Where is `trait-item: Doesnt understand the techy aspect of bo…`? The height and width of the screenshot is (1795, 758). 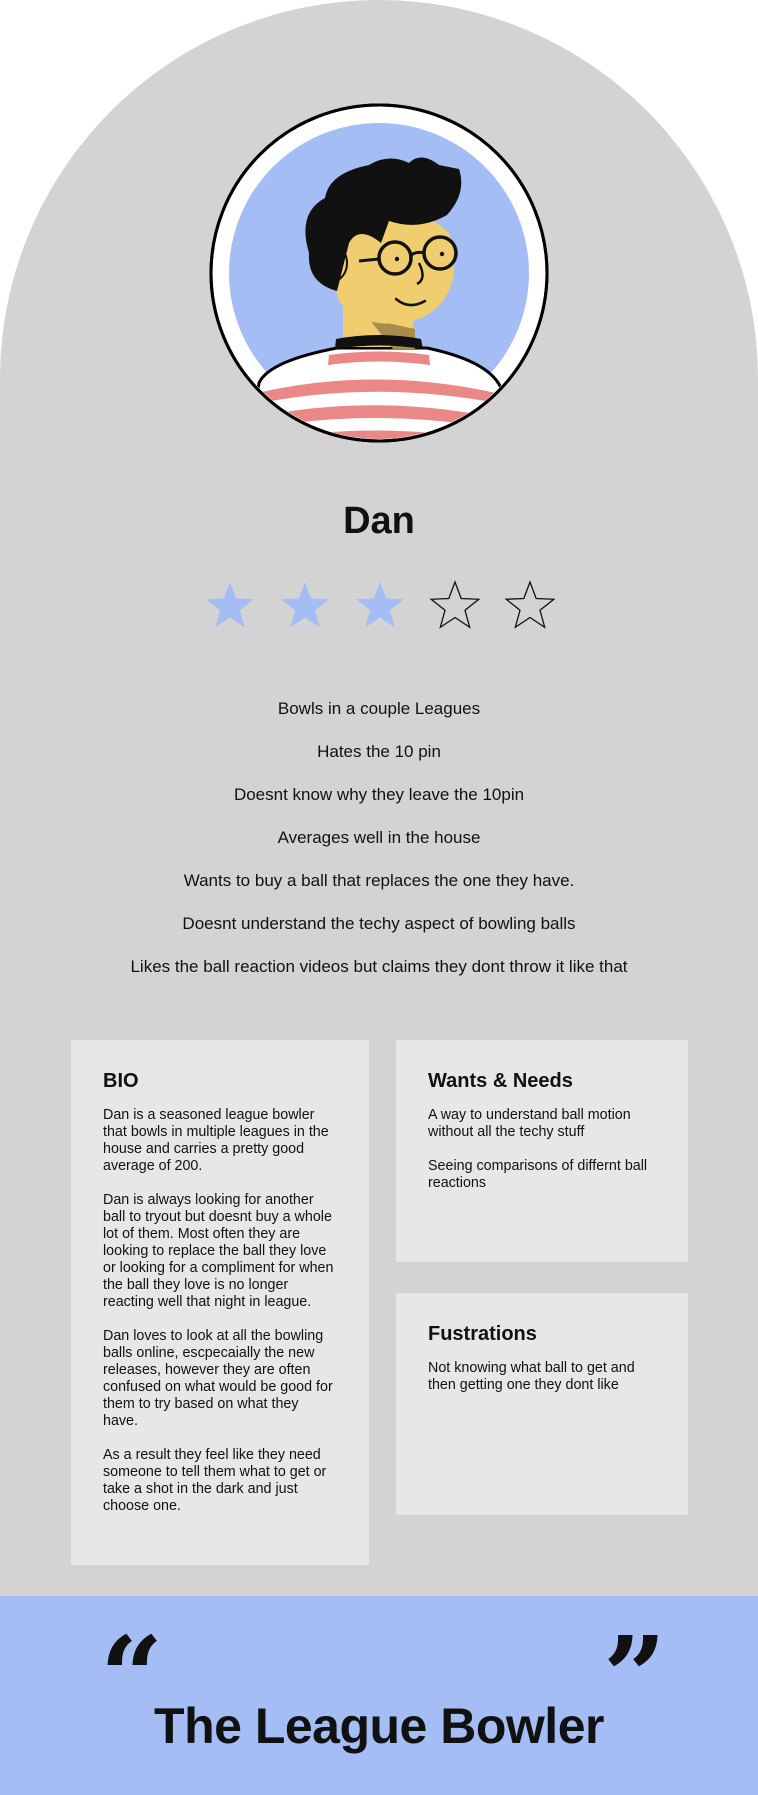 trait-item: Doesnt understand the techy aspect of bo… is located at coordinates (379, 923).